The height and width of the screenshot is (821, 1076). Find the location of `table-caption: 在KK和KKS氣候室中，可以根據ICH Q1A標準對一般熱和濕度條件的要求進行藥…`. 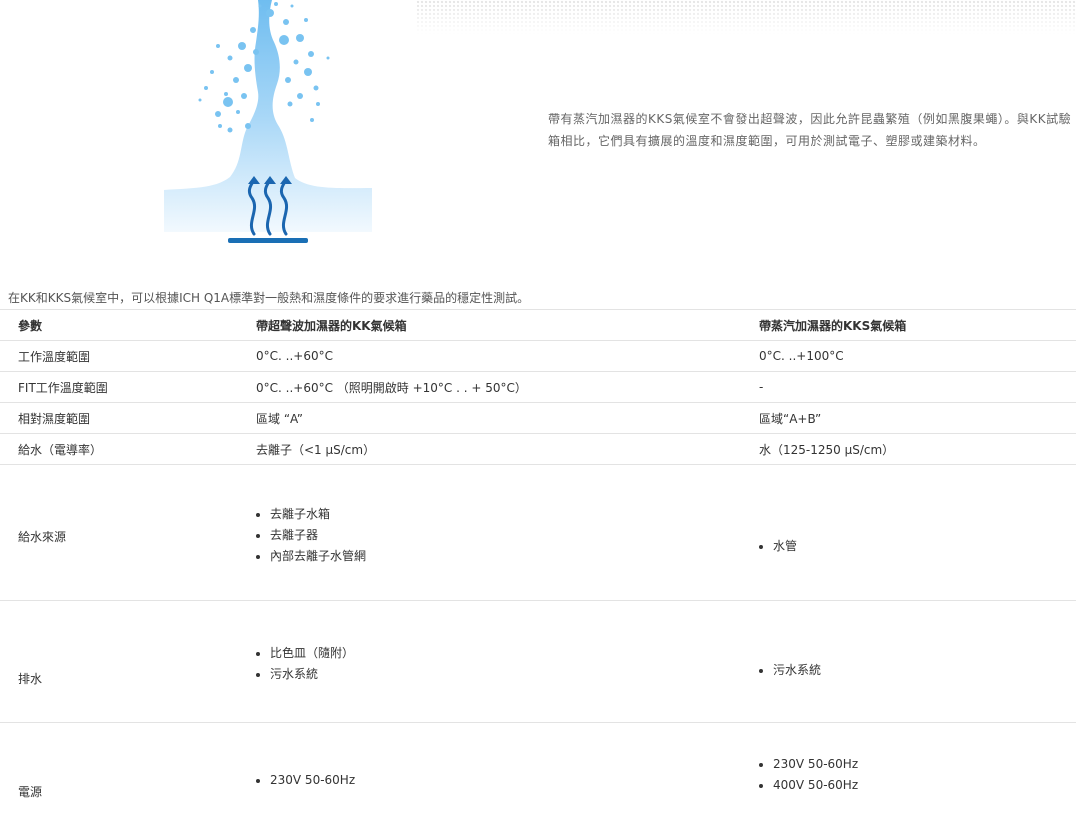

table-caption: 在KK和KKS氣候室中，可以根據ICH Q1A標準對一般熱和濕度條件的要求進行藥… is located at coordinates (268, 297).